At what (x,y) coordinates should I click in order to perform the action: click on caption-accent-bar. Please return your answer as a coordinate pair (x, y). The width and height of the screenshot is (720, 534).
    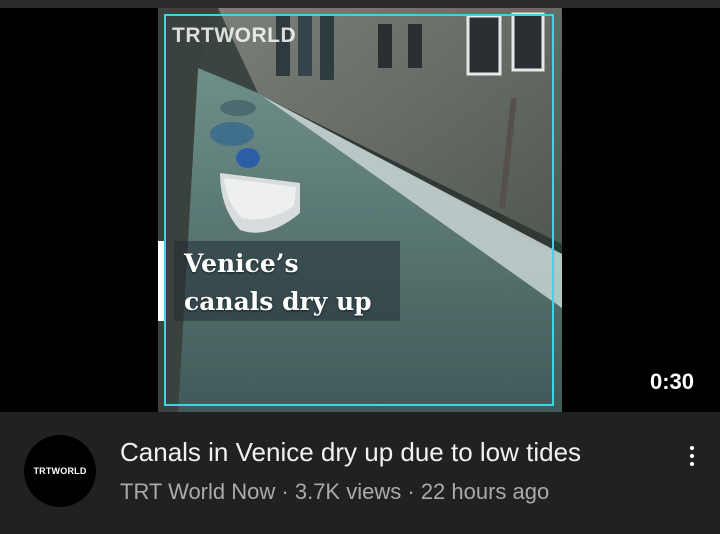
    Looking at the image, I should click on (161, 281).